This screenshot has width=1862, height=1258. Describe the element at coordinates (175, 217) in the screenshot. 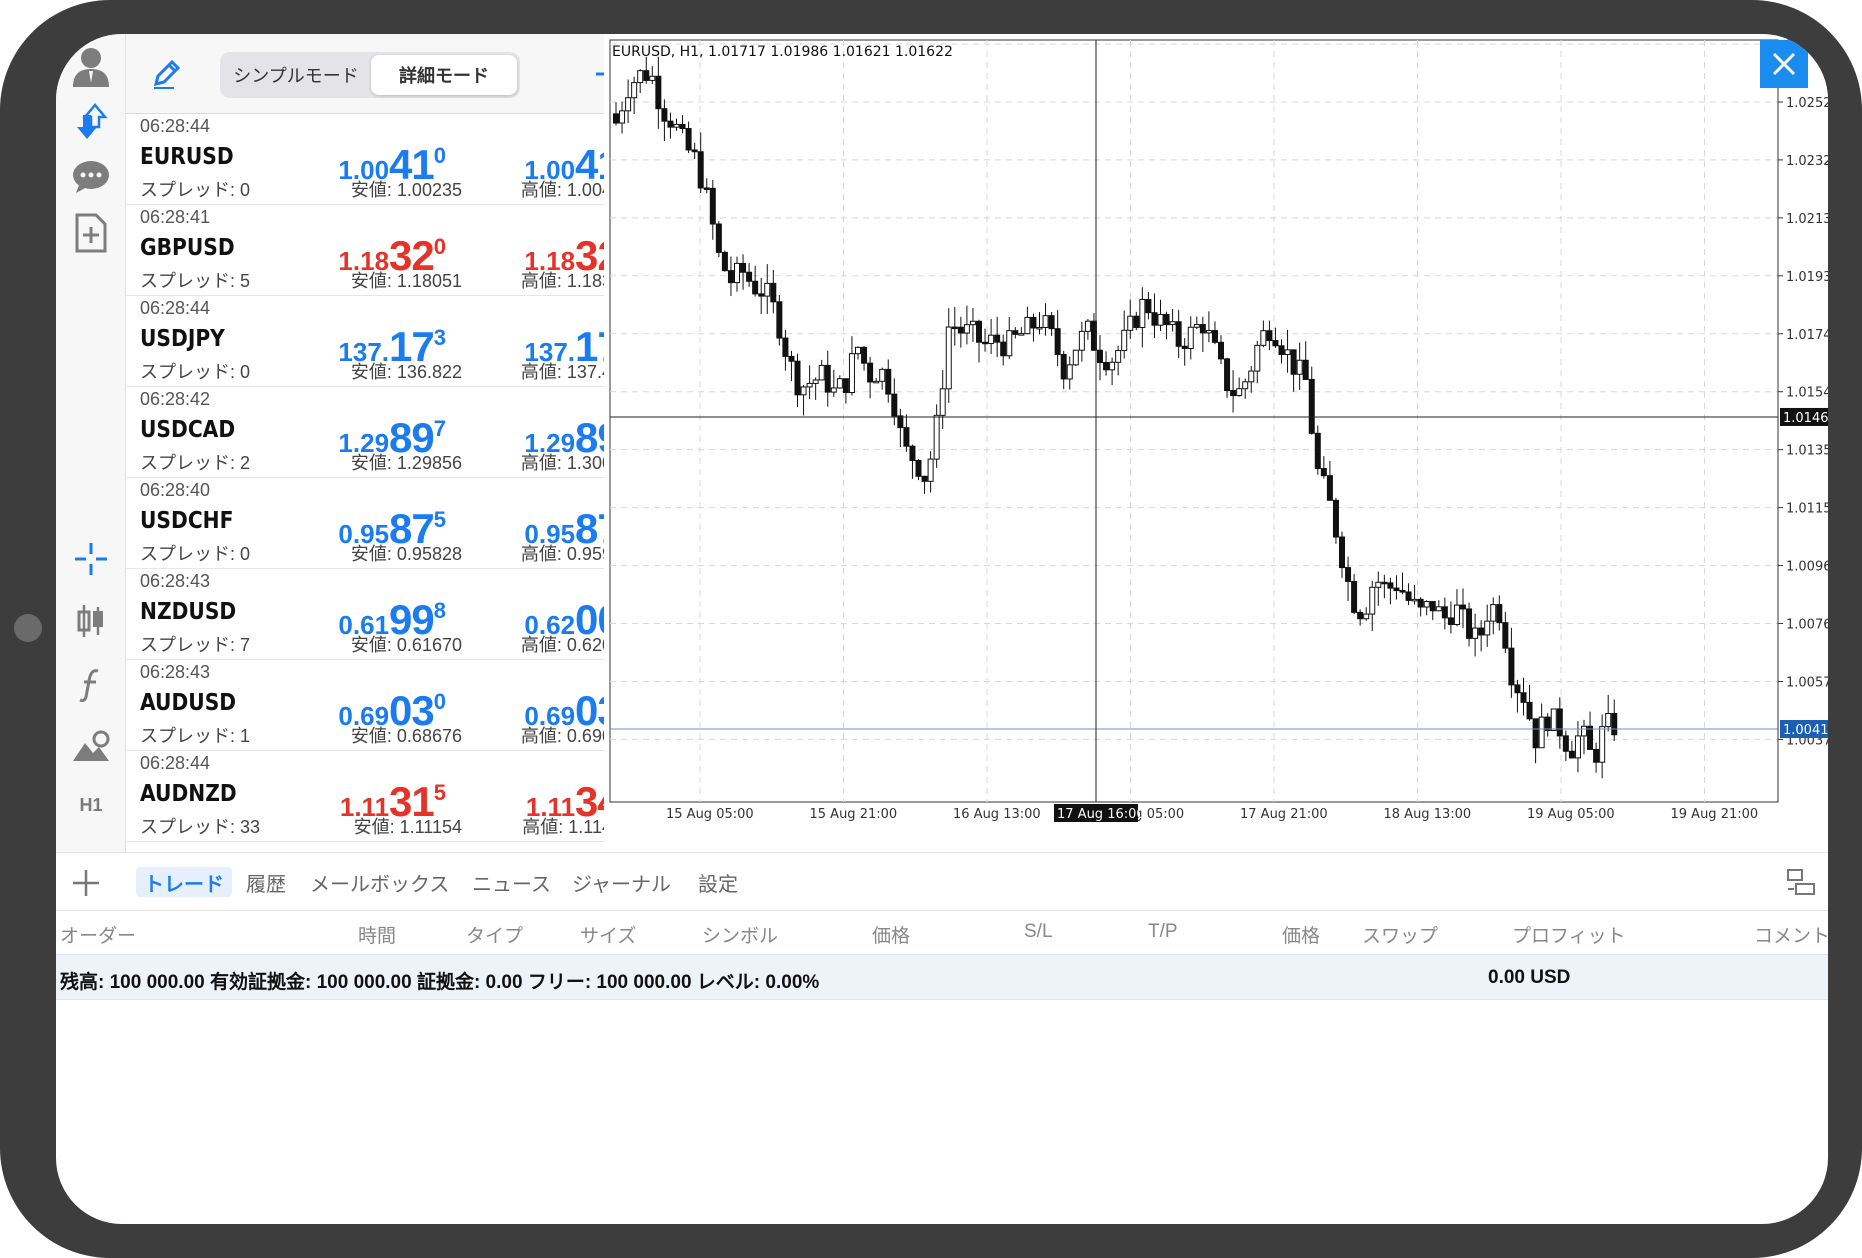

I see `quote-time: 06:28:41` at that location.